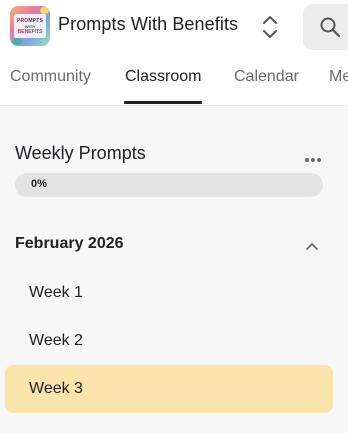 Image resolution: width=348 pixels, height=433 pixels. Describe the element at coordinates (163, 77) in the screenshot. I see `tab-classroom: Classroom` at that location.